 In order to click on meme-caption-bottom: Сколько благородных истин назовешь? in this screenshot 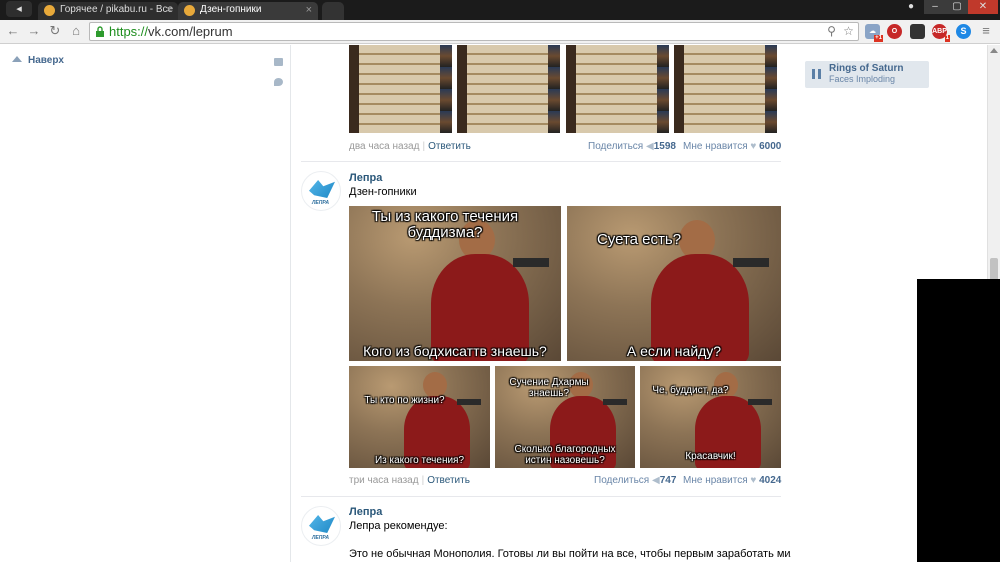, I will do `click(565, 455)`.